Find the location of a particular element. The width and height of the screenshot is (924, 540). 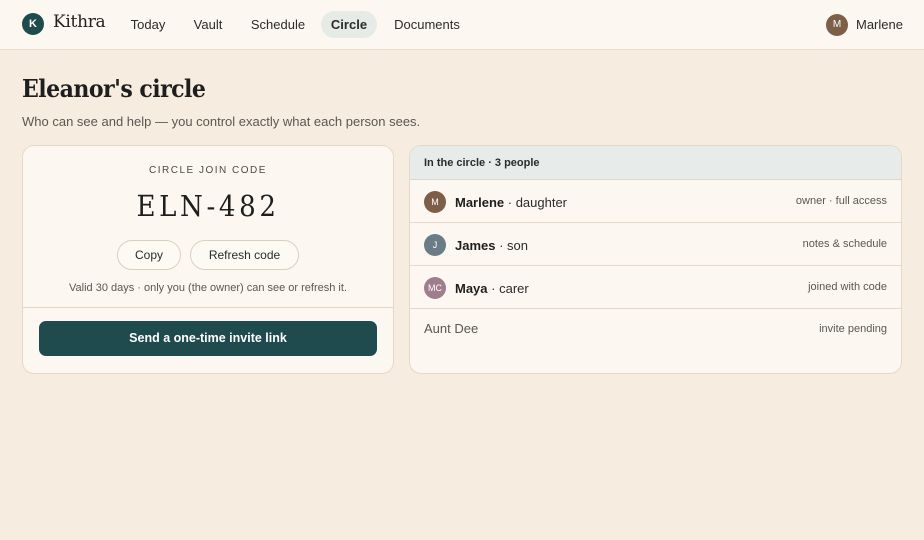

nav-item-schedule: Schedule is located at coordinates (278, 24).